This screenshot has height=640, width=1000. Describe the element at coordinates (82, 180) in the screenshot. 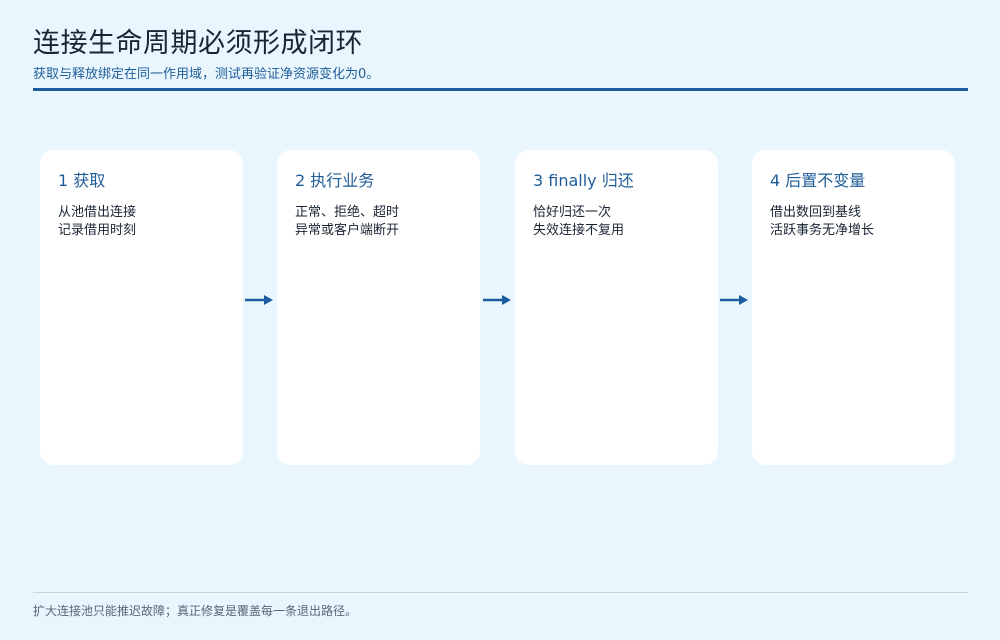

I see `step-title: 1 获取` at that location.